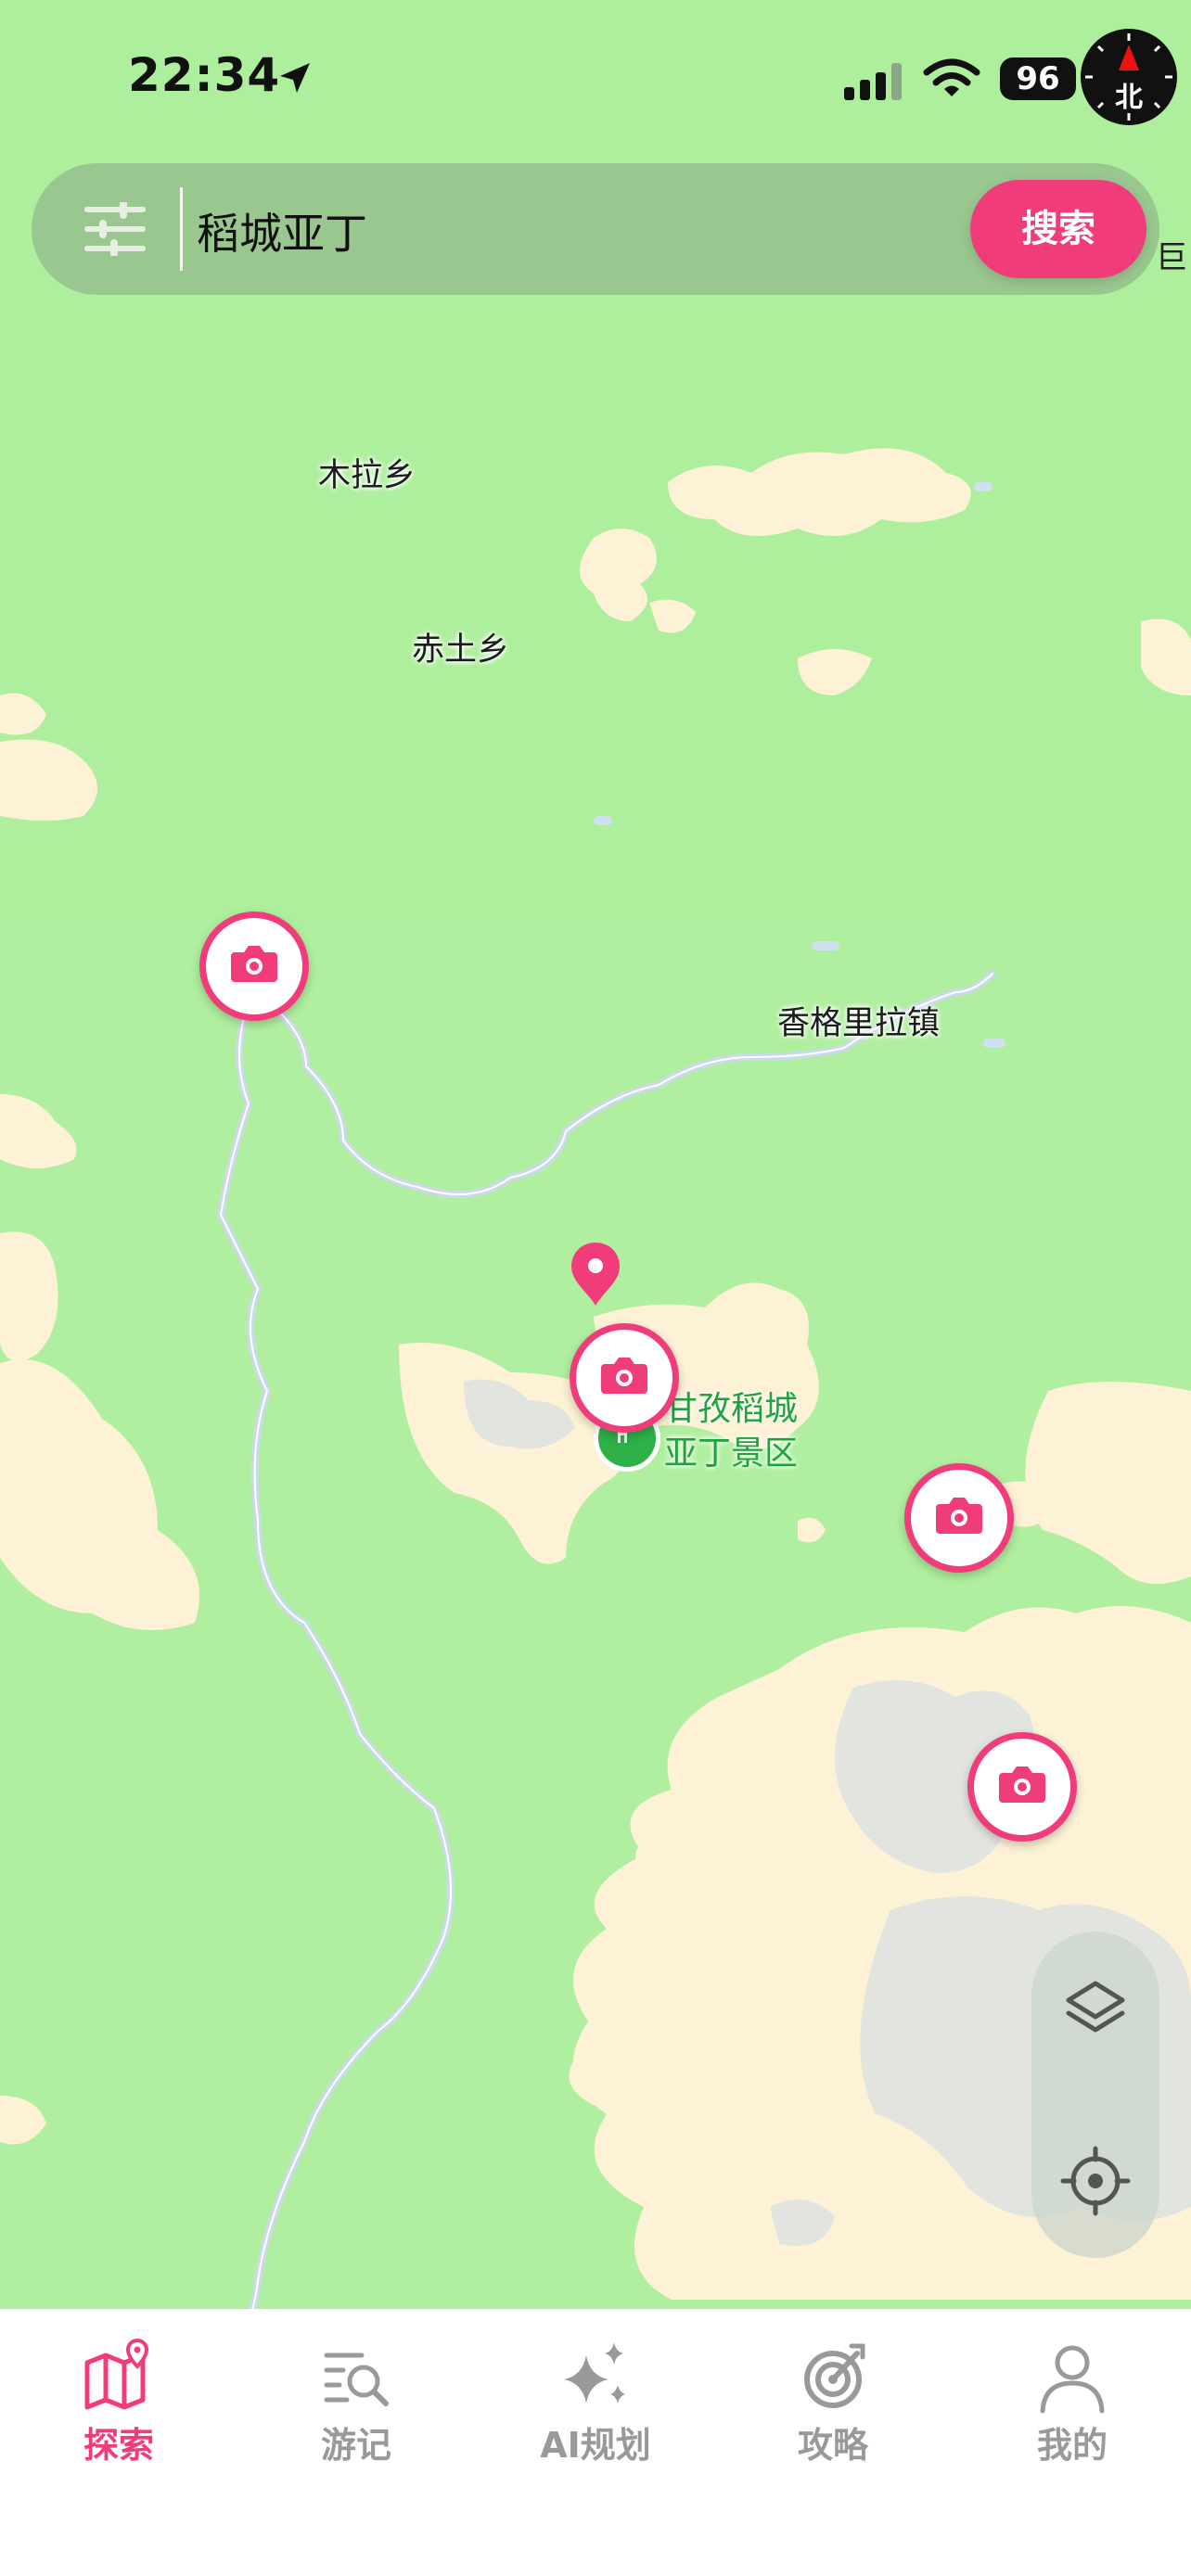 This screenshot has height=2576, width=1191. I want to click on tab-travel-notes-label: 游记, so click(355, 2446).